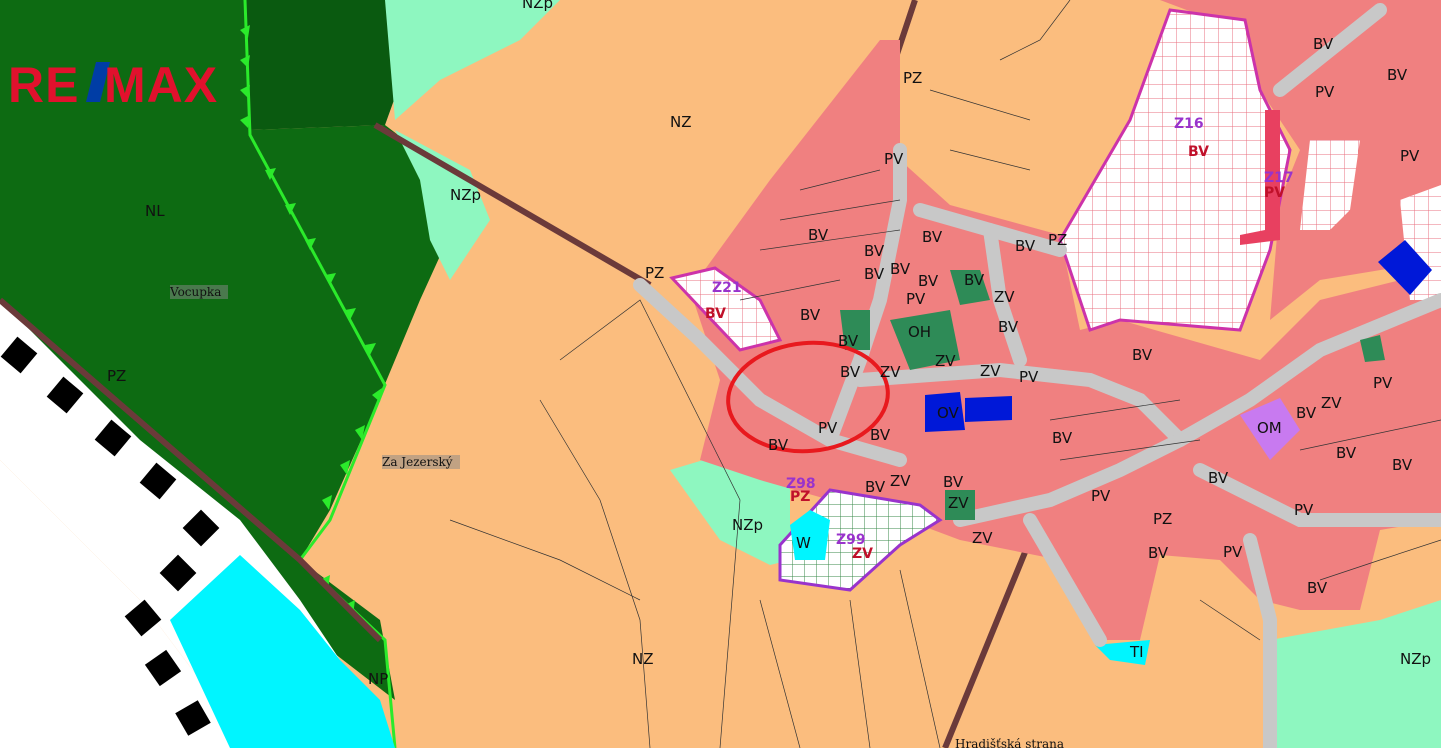  Describe the element at coordinates (727, 288) in the screenshot. I see `label-z21-code: Z21` at that location.